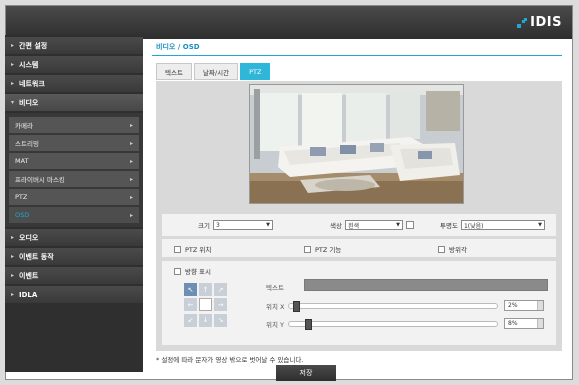 This screenshot has width=579, height=385. What do you see at coordinates (205, 289) in the screenshot?
I see `arrow-up-icon: ↑` at bounding box center [205, 289].